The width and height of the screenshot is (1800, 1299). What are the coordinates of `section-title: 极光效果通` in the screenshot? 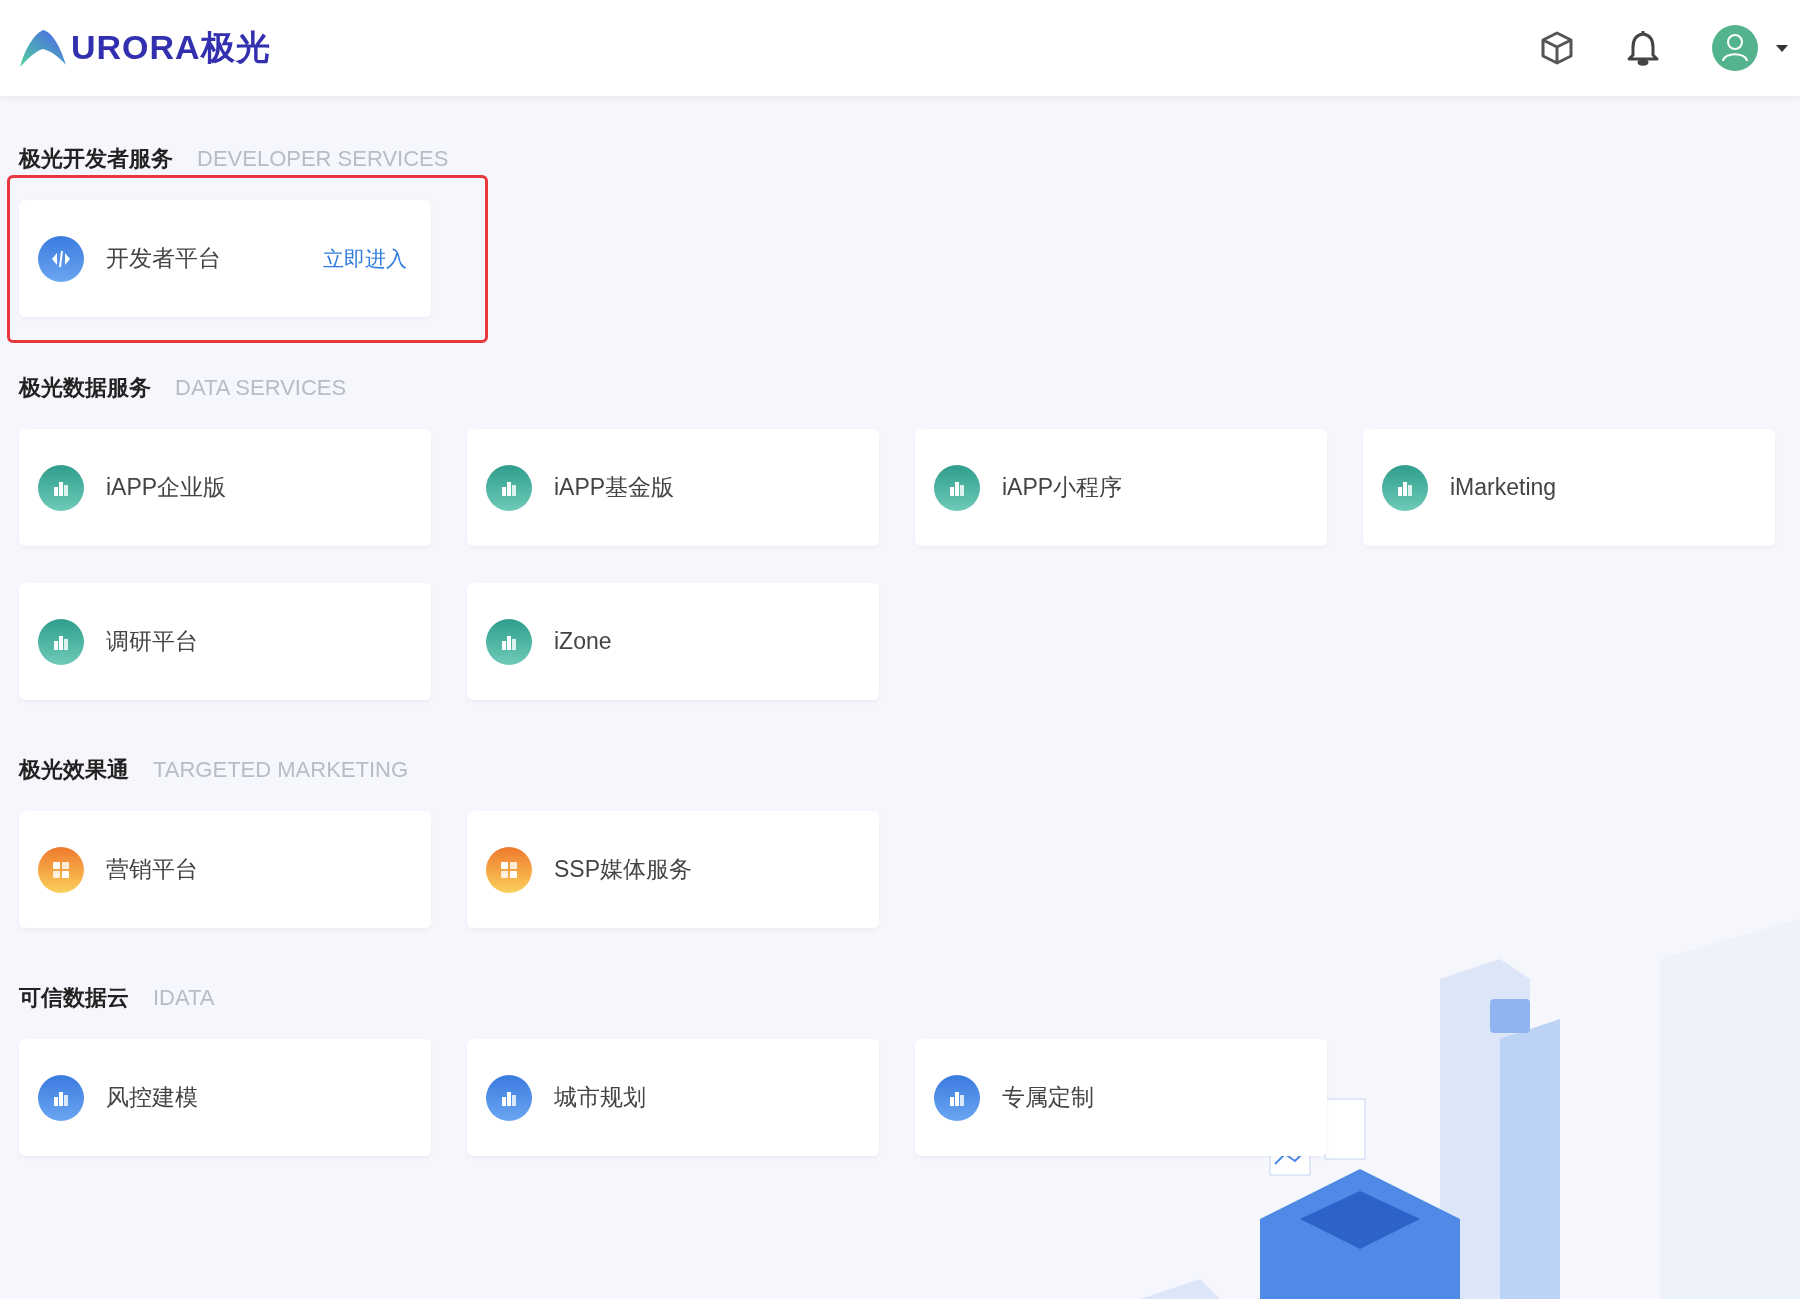 It's located at (74, 770).